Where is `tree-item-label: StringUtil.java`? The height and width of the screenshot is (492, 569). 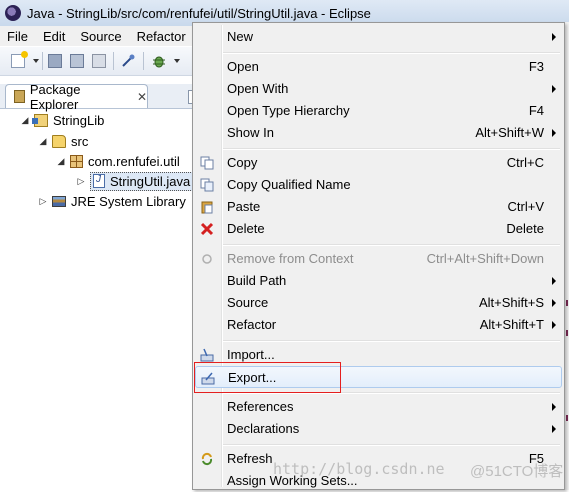
tree-item-label: StringUtil.java is located at coordinates (150, 181).